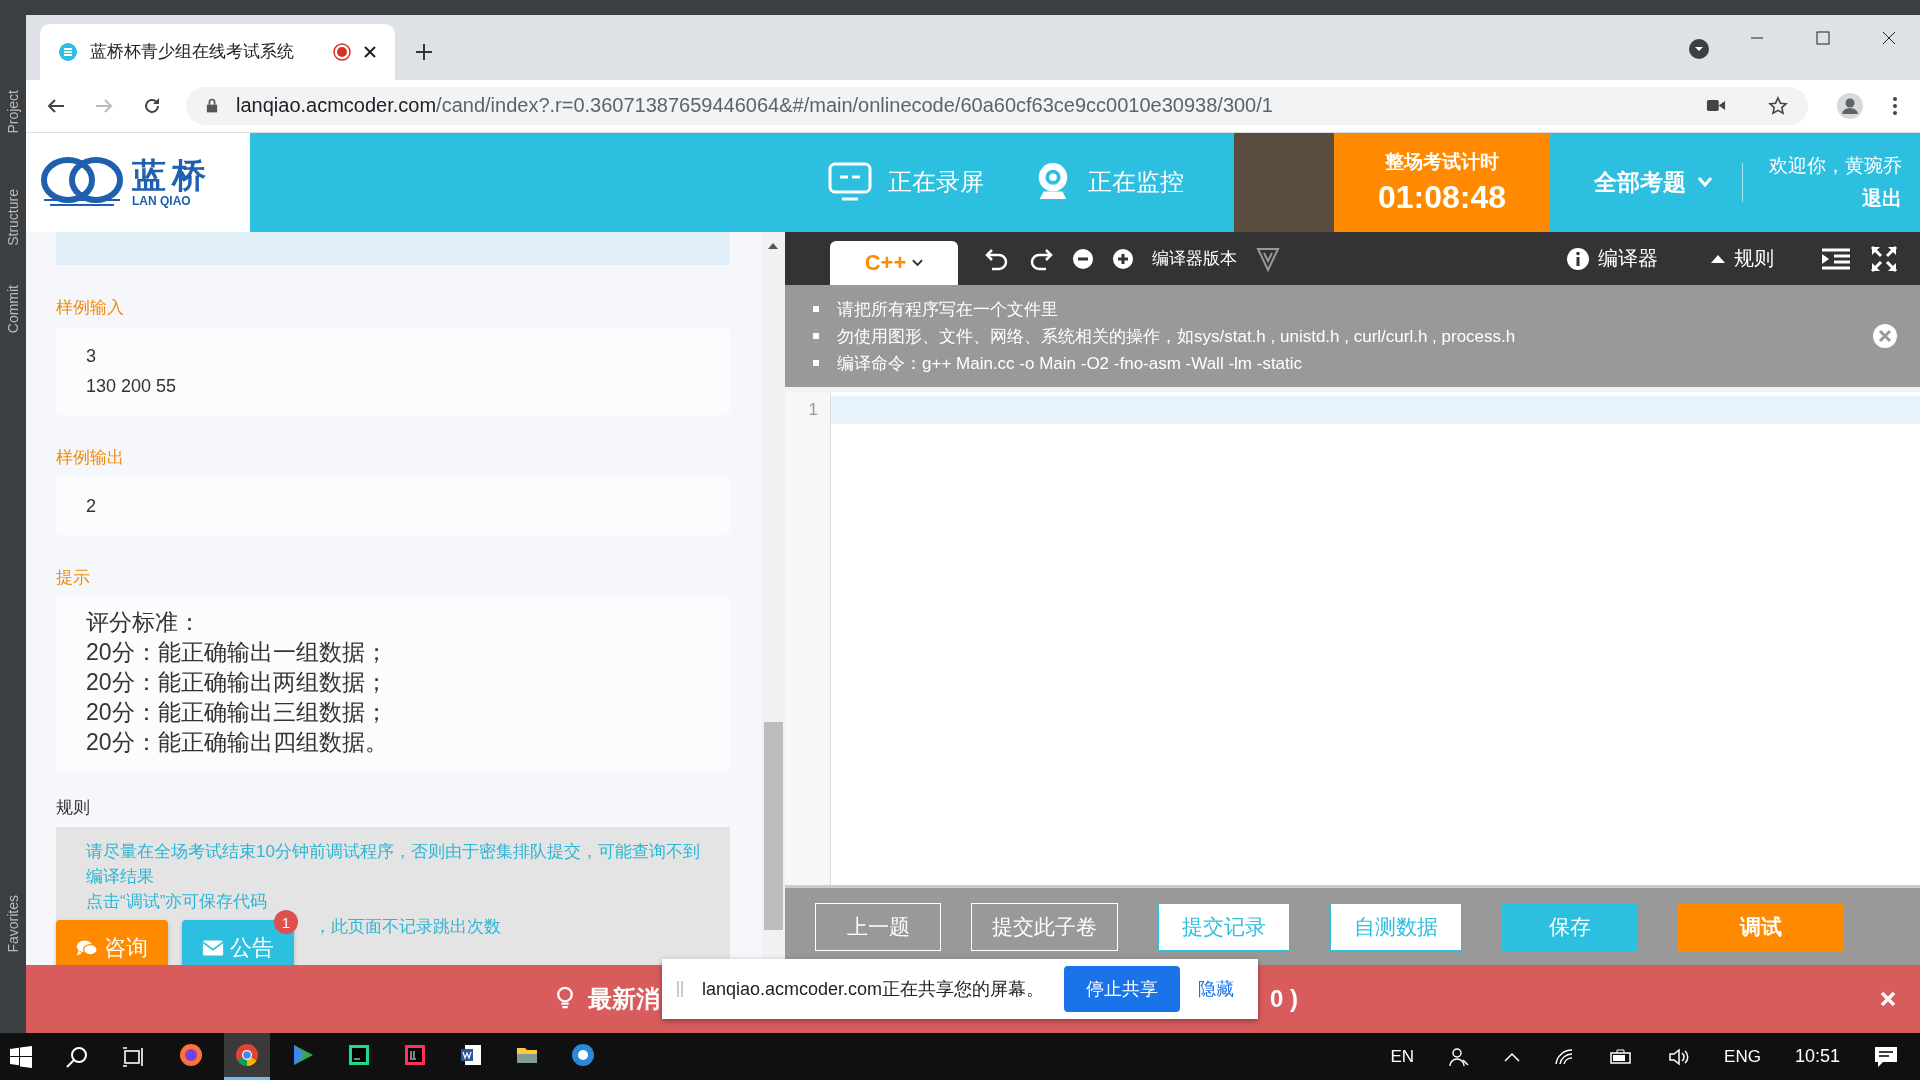  Describe the element at coordinates (237, 743) in the screenshot. I see `section-text: 20分：能正确输出四组数据。` at that location.